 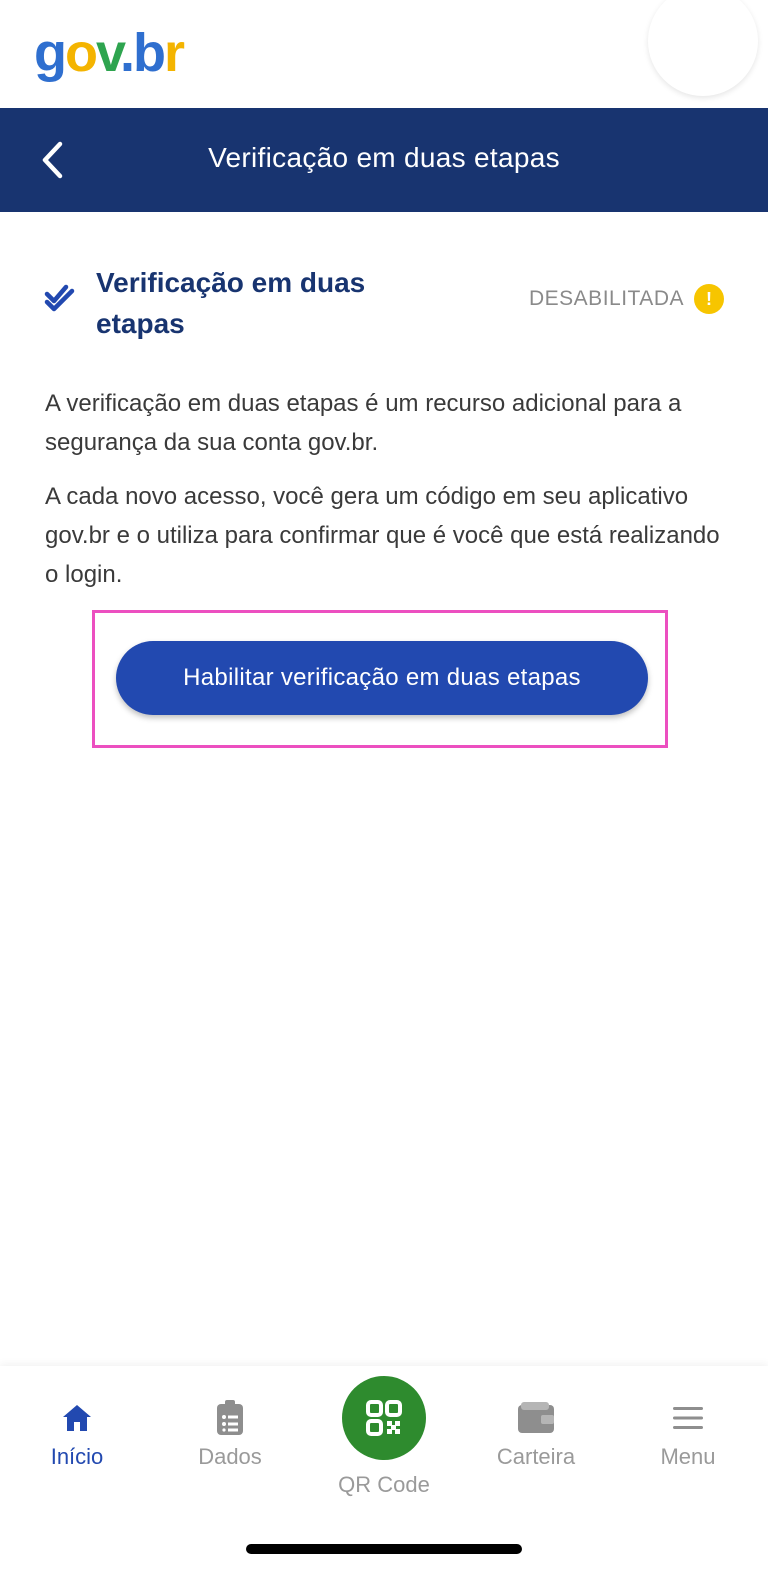 What do you see at coordinates (703, 48) in the screenshot?
I see `avatar` at bounding box center [703, 48].